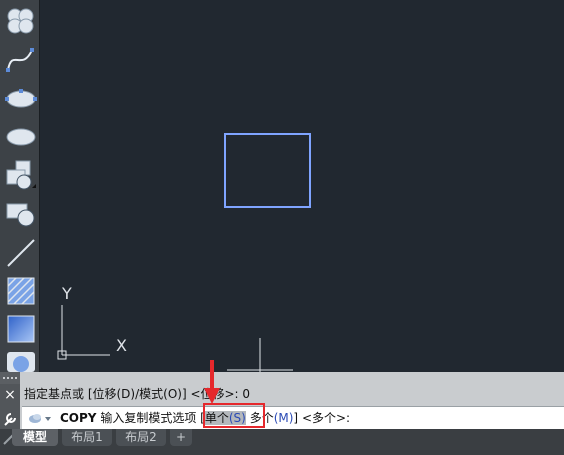  Describe the element at coordinates (78, 418) in the screenshot. I see `prompt-command: COPY` at that location.